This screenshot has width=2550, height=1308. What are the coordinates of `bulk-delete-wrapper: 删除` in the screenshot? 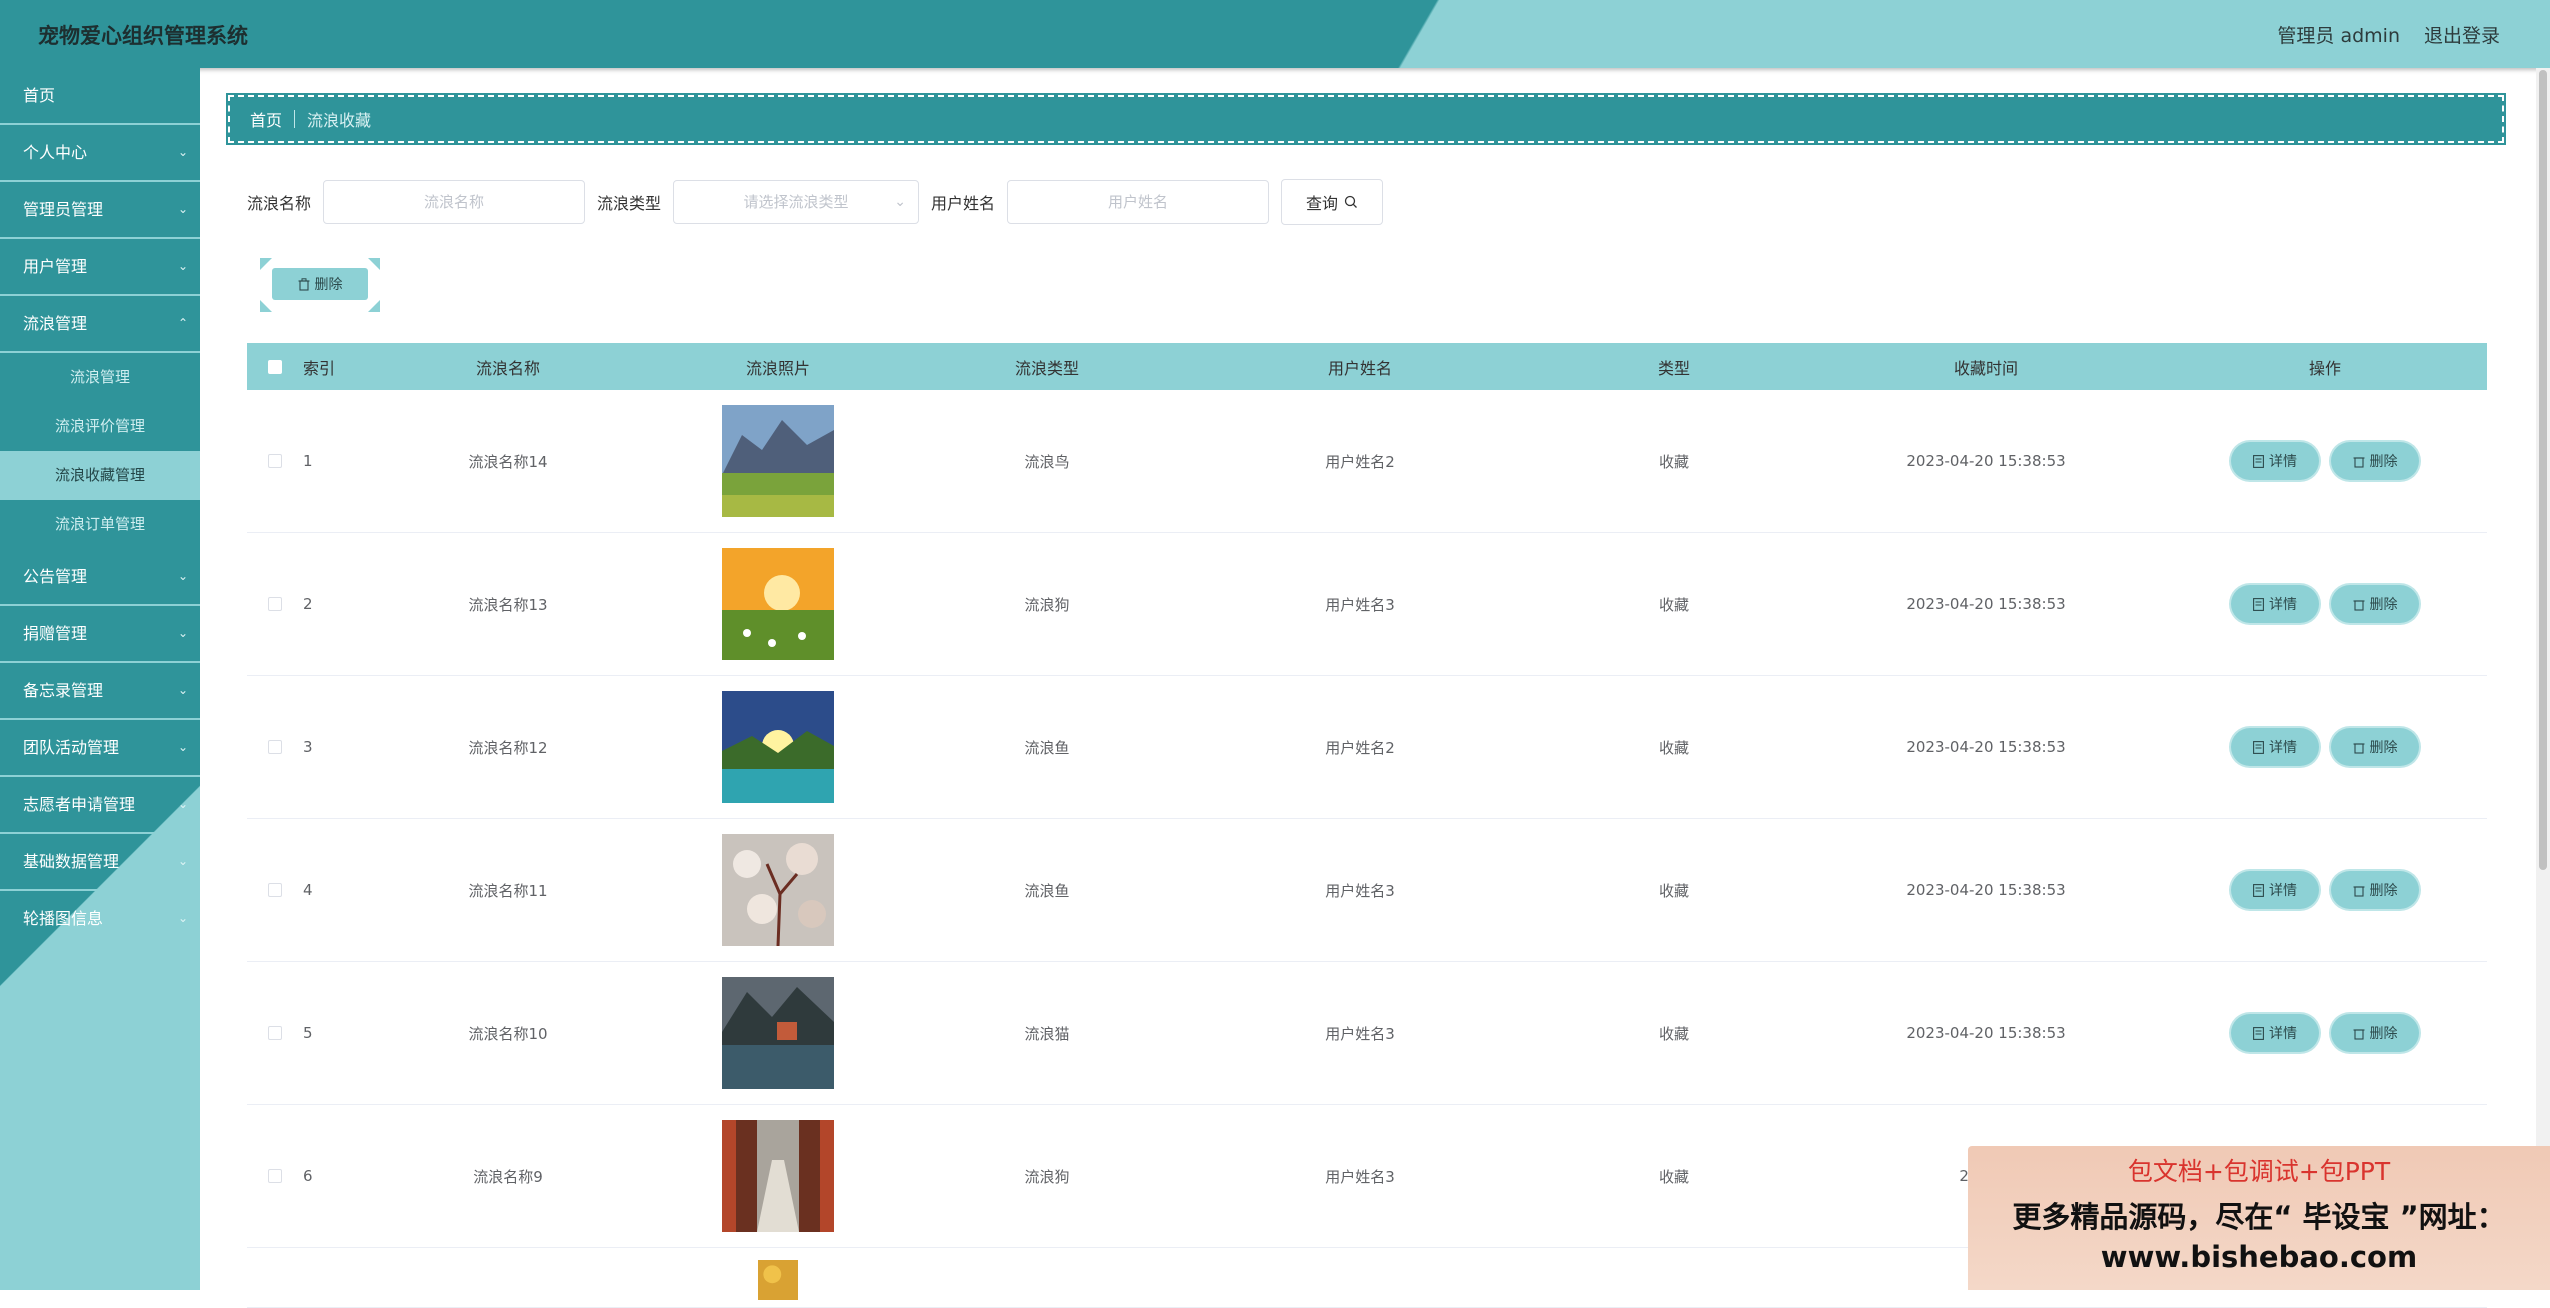 It's located at (320, 285).